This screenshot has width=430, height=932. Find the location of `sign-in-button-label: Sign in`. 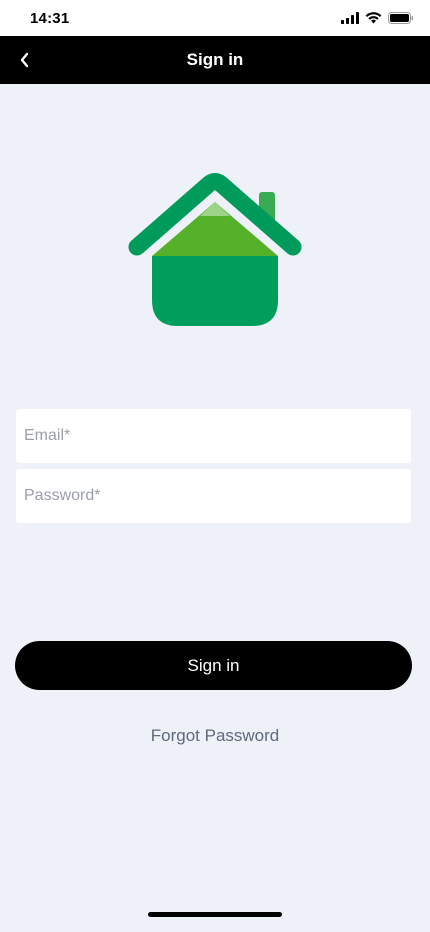

sign-in-button-label: Sign in is located at coordinates (213, 665).